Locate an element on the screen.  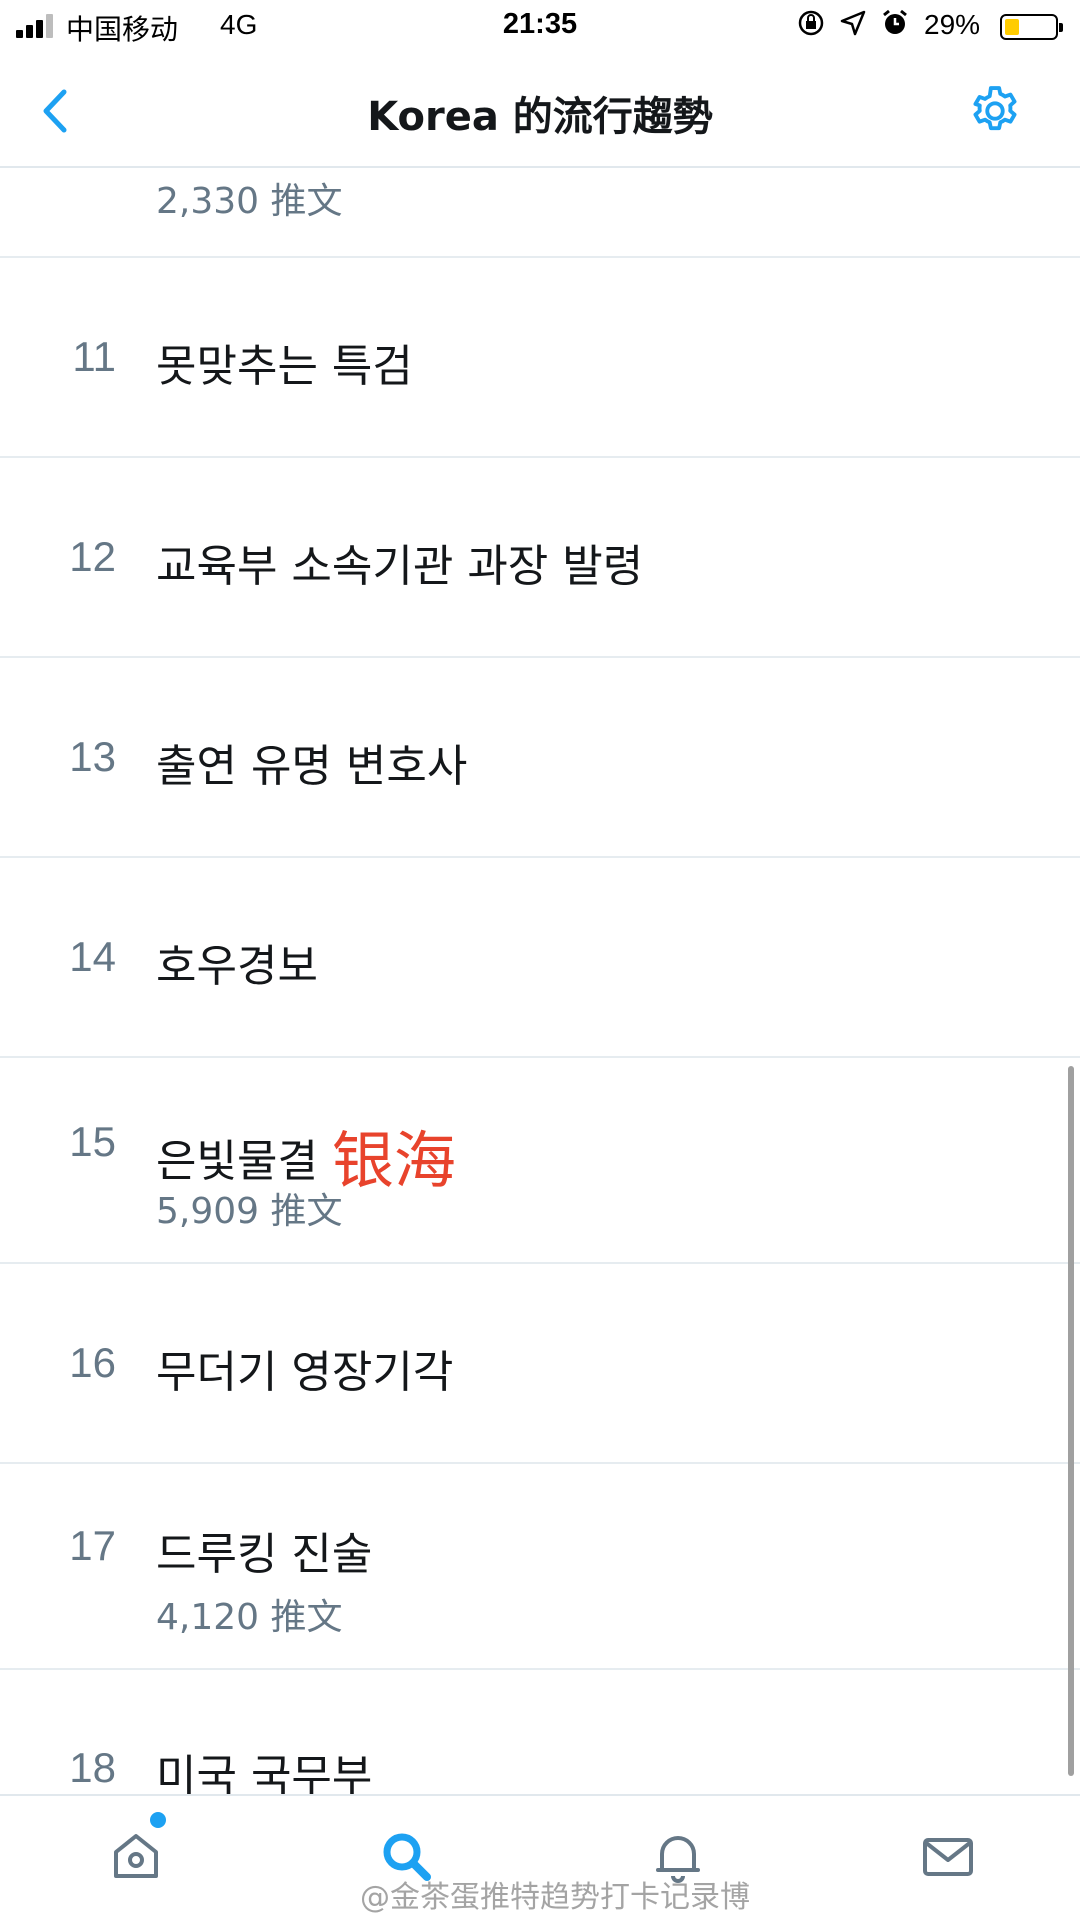
battery-icon is located at coordinates (1031, 27).